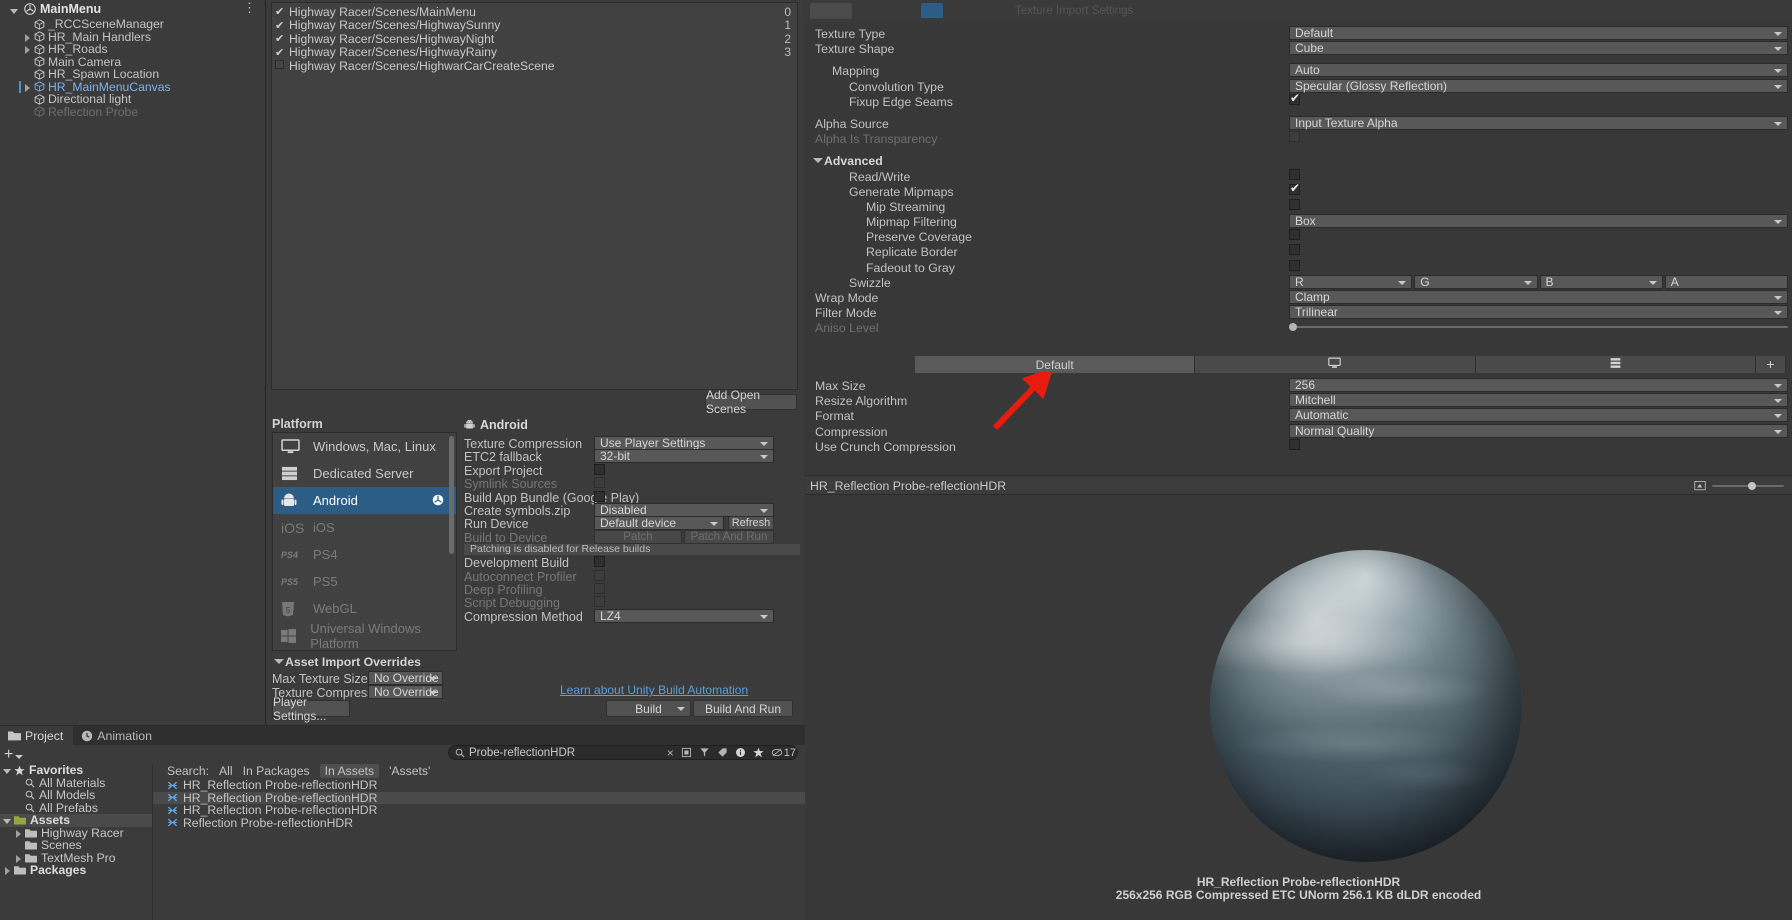  Describe the element at coordinates (659, 523) in the screenshot. I see `build-field-popup: Default device` at that location.